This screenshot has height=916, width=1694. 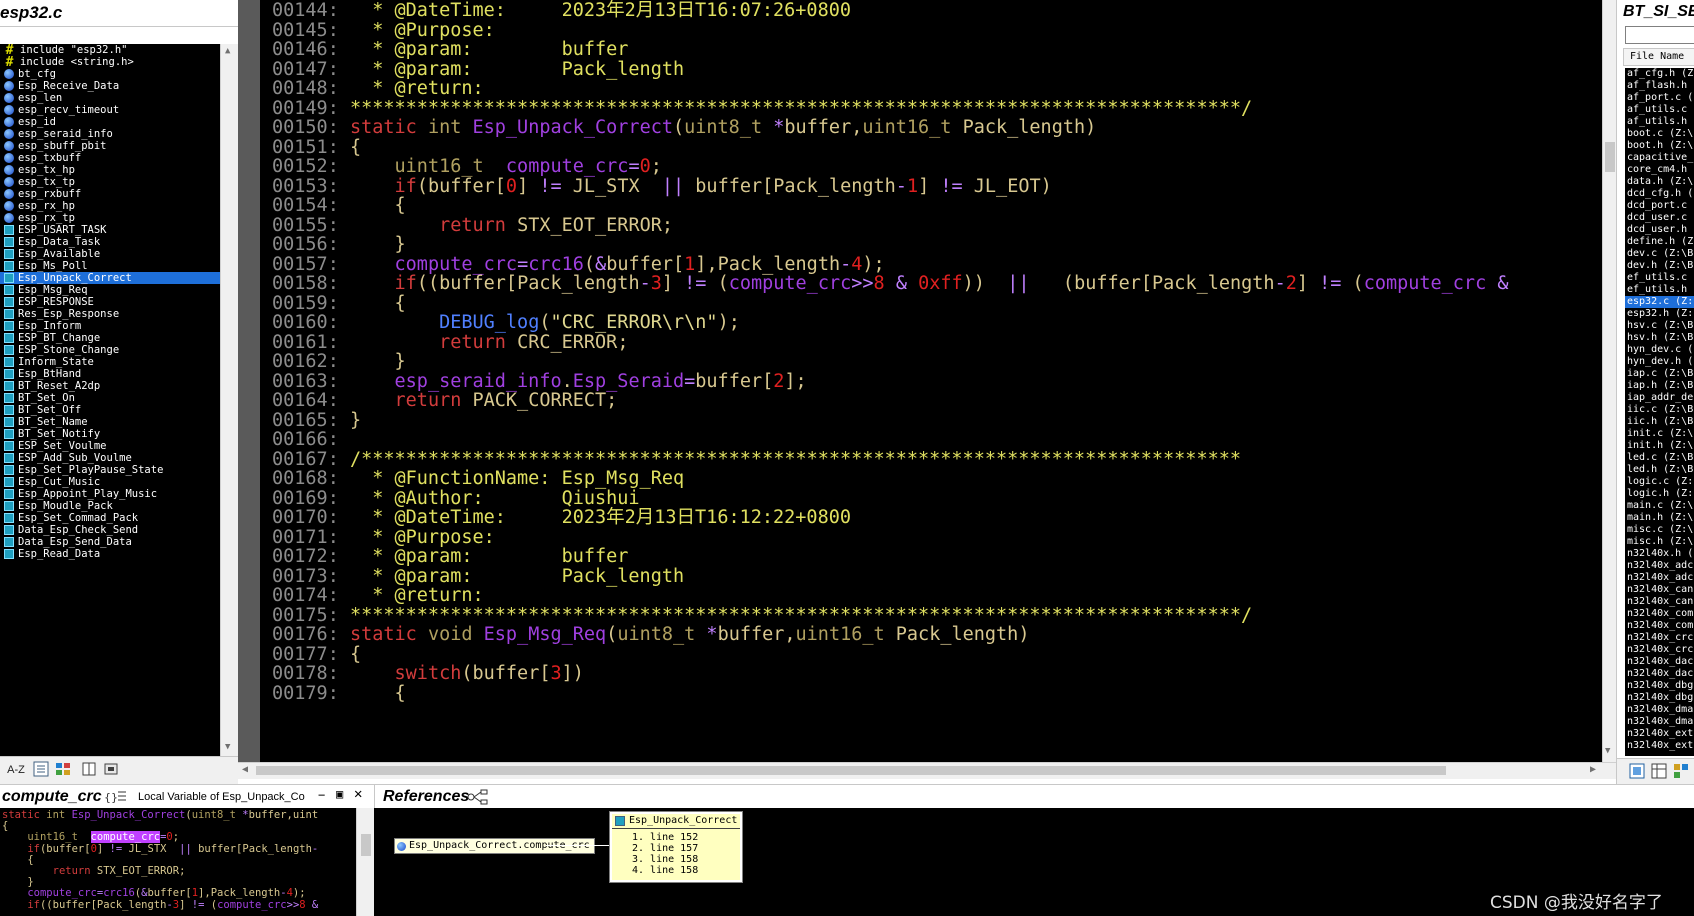 What do you see at coordinates (110, 242) in the screenshot?
I see `symbol-item: Esp_Data_Task` at bounding box center [110, 242].